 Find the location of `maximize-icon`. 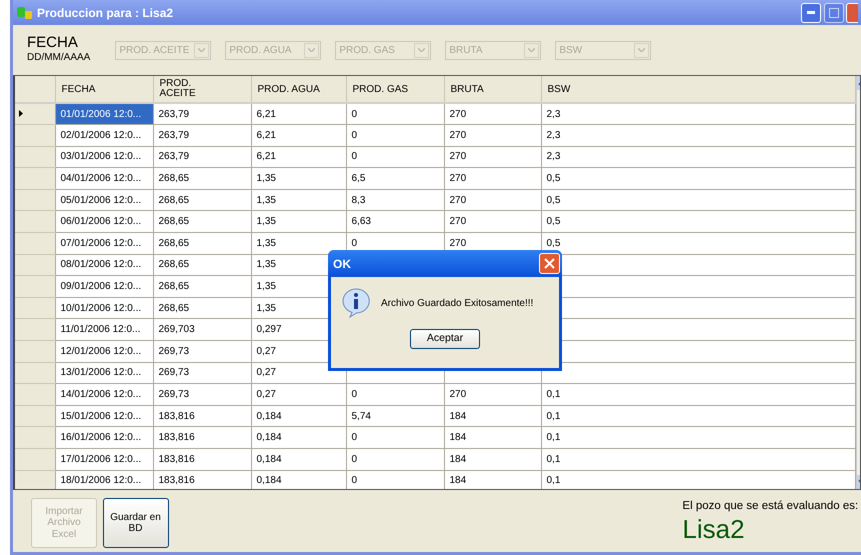

maximize-icon is located at coordinates (833, 13).